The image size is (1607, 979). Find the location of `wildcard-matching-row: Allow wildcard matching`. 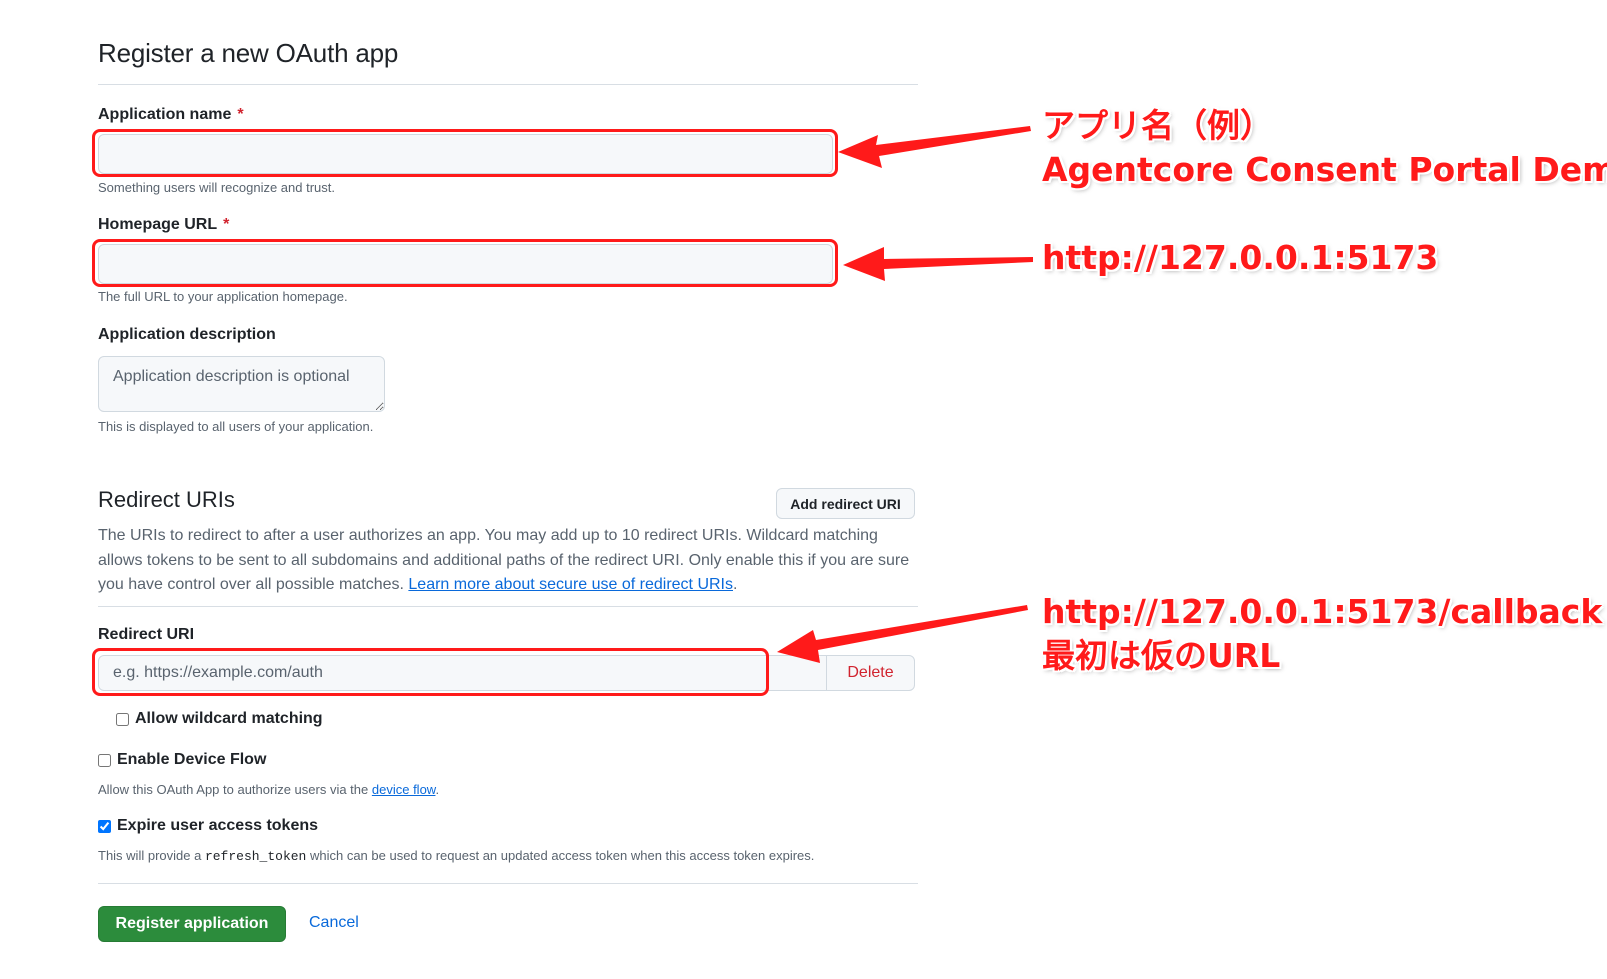

wildcard-matching-row: Allow wildcard matching is located at coordinates (219, 719).